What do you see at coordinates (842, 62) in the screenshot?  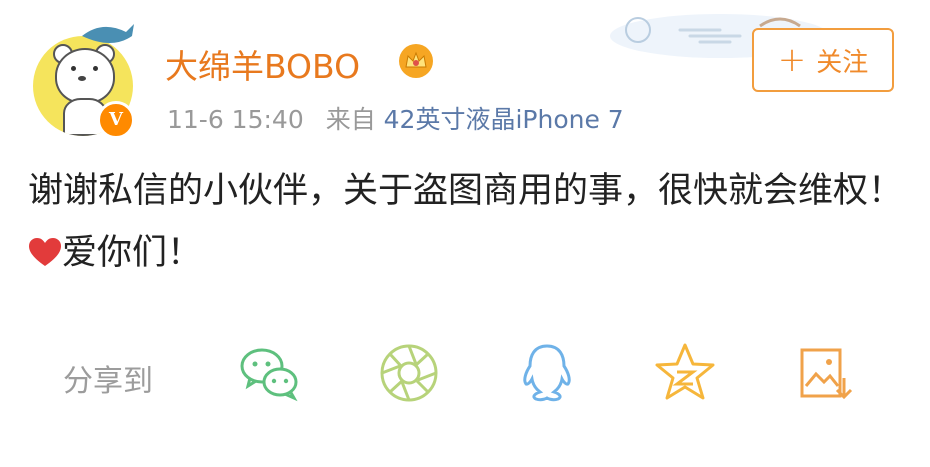 I see `follow-button-label: 关注` at bounding box center [842, 62].